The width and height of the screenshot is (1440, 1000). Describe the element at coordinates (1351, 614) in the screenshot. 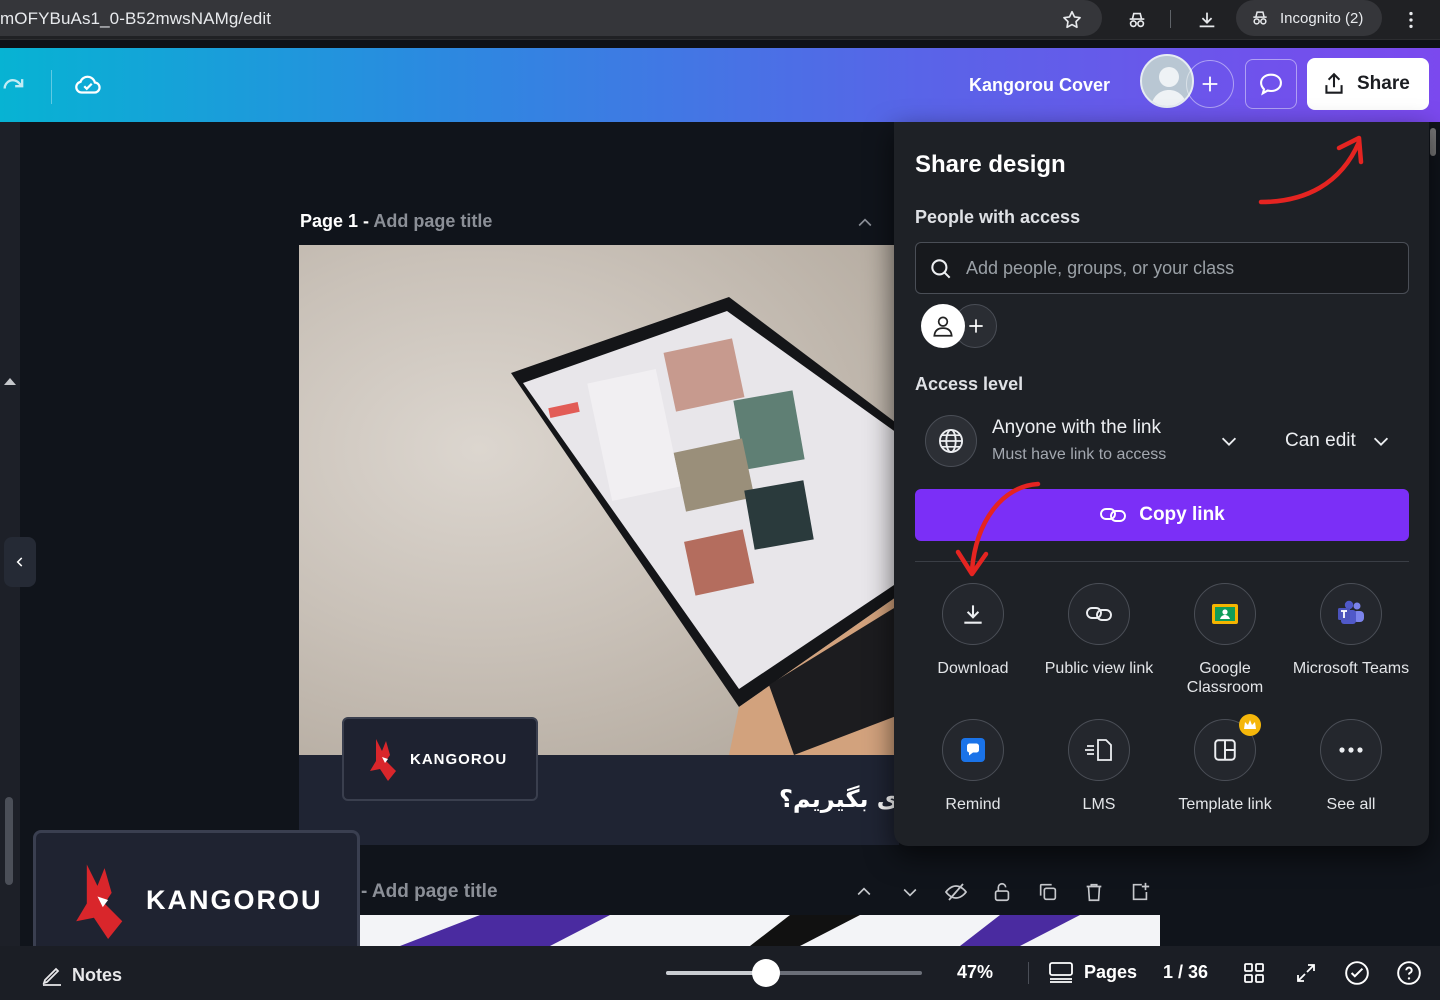

I see `microsoft-teams-icon` at that location.